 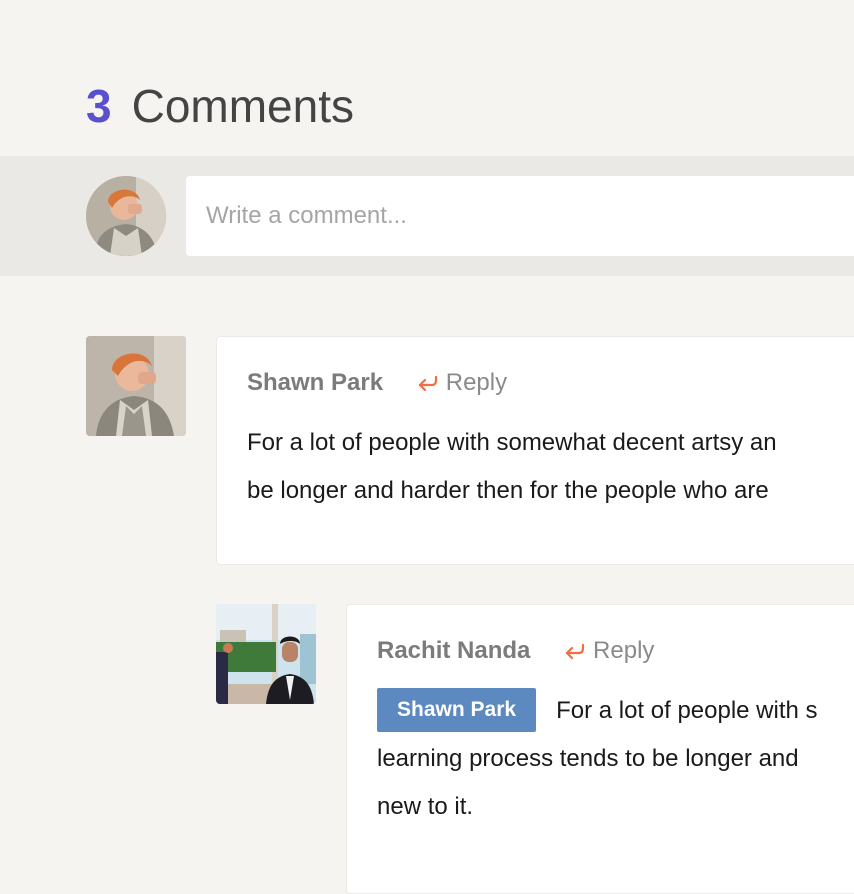 I want to click on comment-count: 3, so click(x=99, y=106).